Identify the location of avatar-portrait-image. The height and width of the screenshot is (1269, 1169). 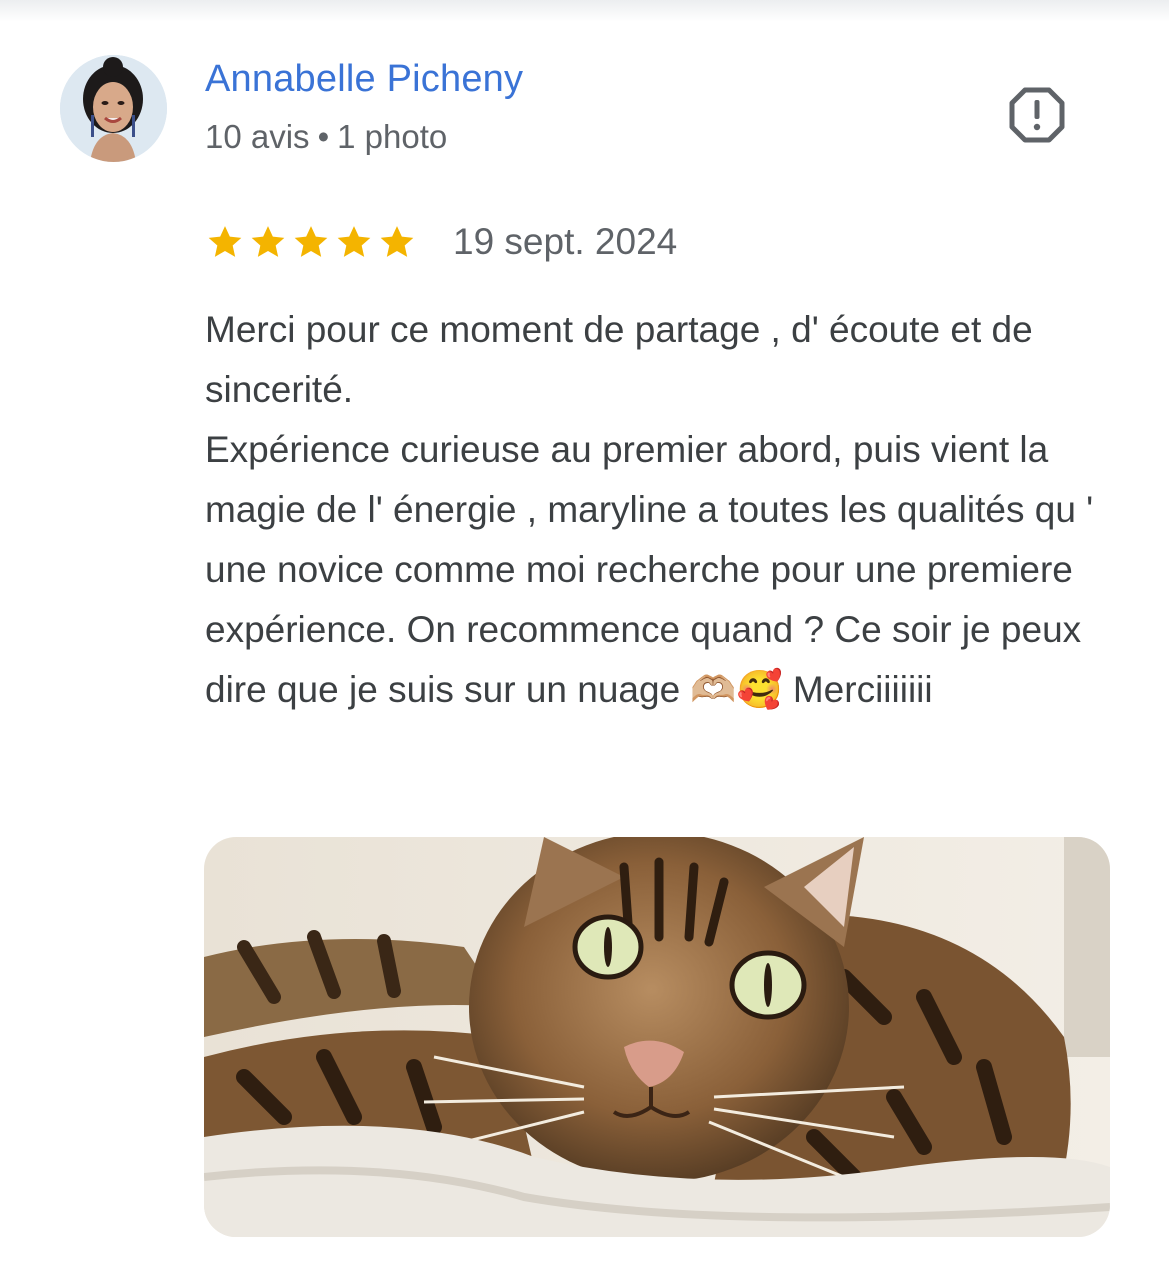
(113, 108).